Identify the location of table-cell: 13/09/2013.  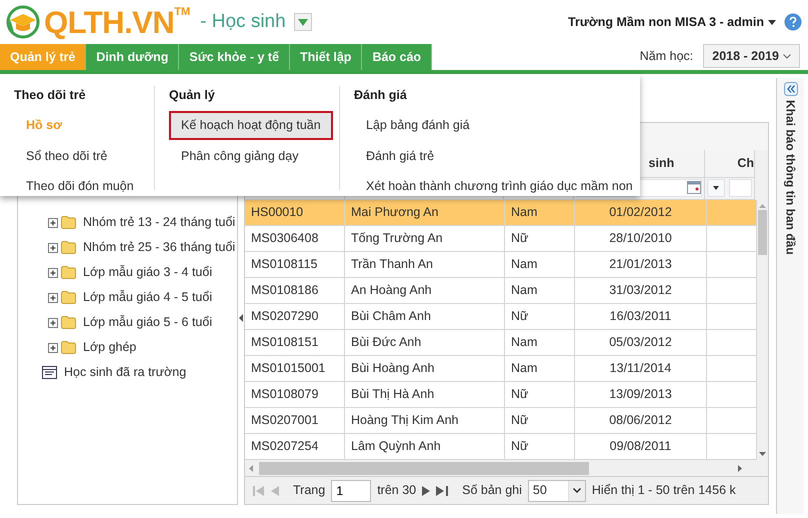
(641, 395).